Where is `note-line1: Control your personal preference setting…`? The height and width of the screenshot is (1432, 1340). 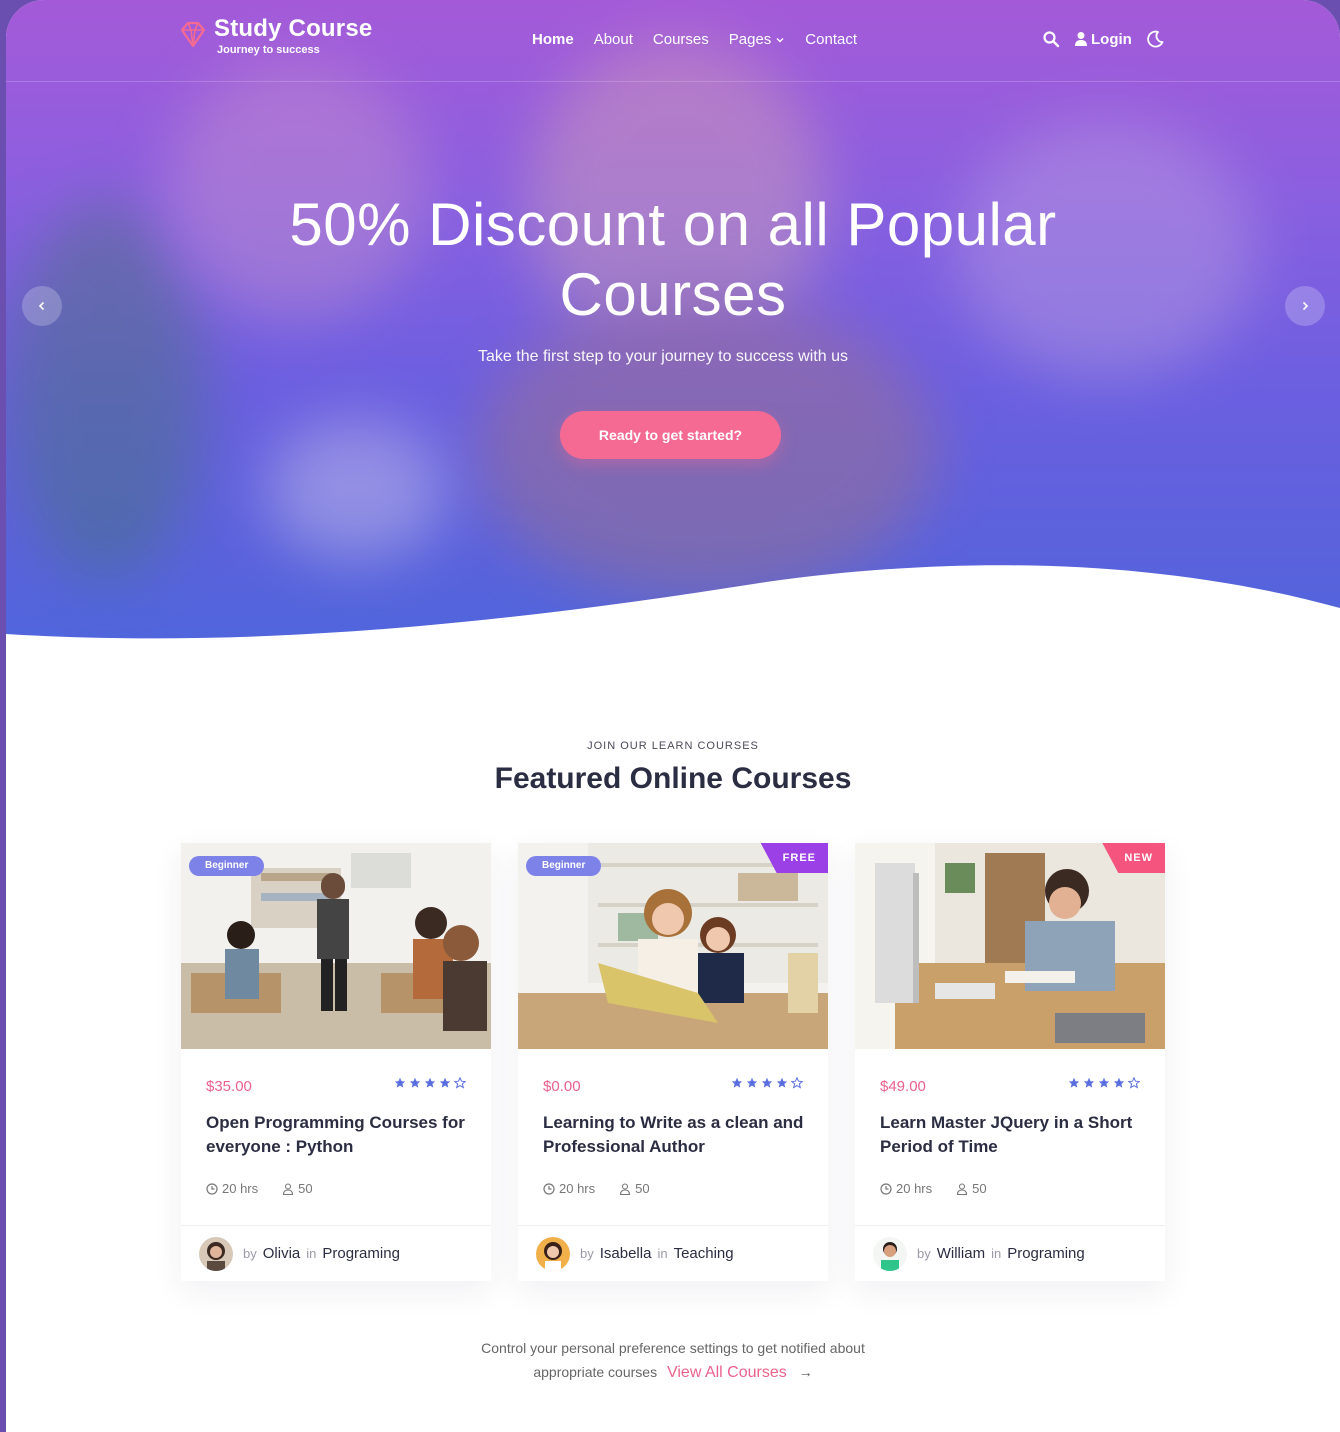
note-line1: Control your personal preference setting… is located at coordinates (673, 1348).